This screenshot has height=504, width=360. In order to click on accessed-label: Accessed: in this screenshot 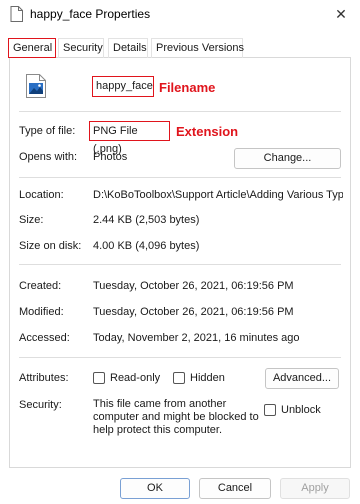, I will do `click(44, 338)`.